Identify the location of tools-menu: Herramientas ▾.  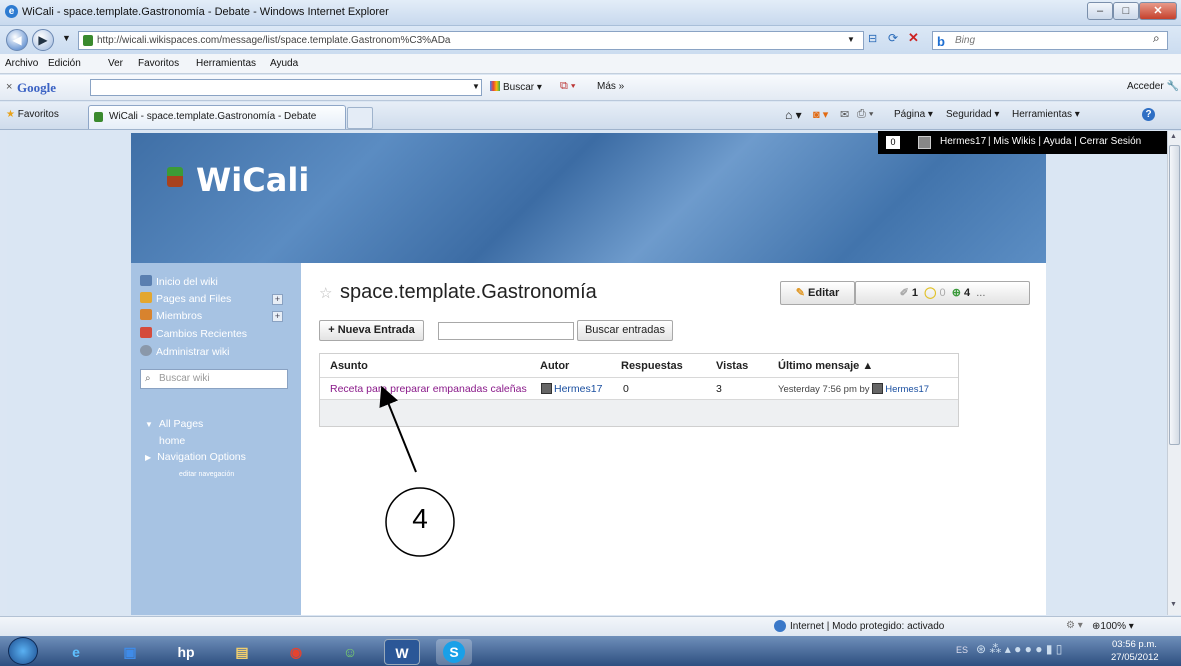
(1046, 114).